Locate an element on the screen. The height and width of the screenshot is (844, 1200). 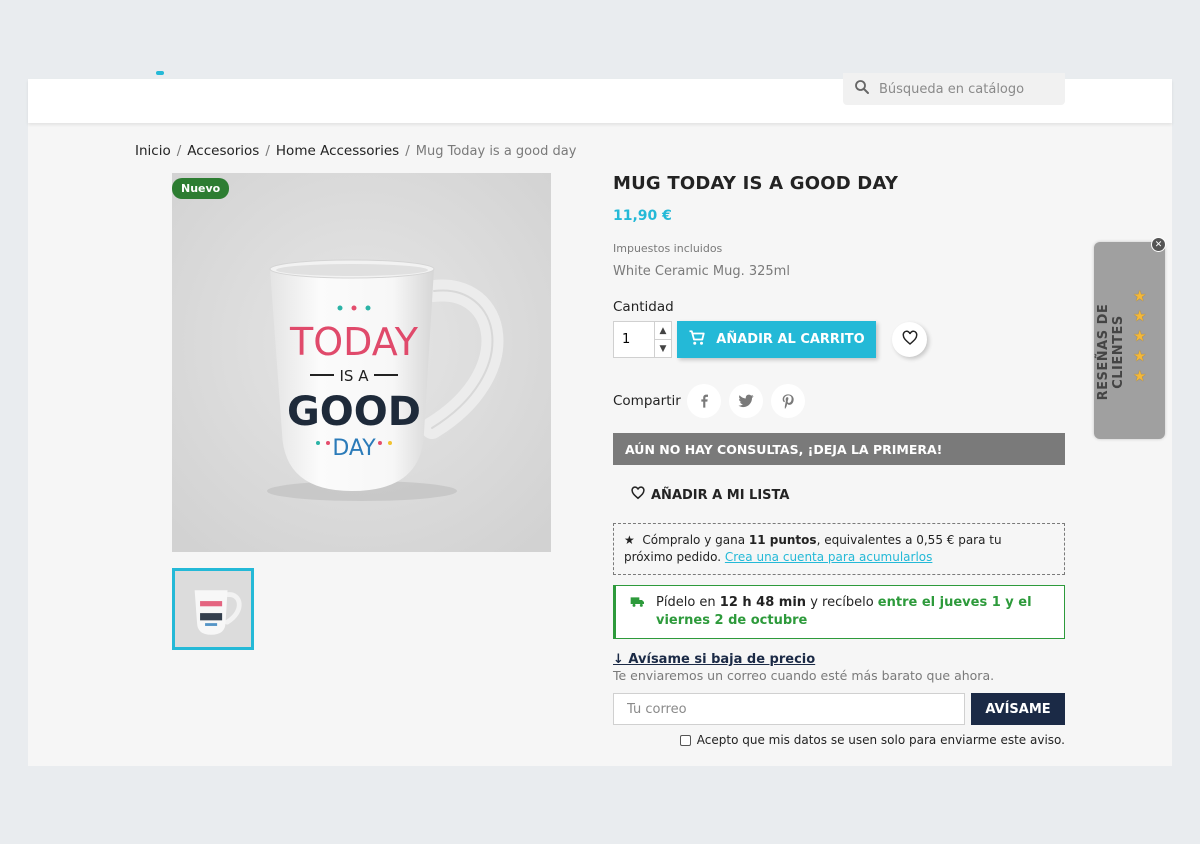
chevron-down-icon: ▼ is located at coordinates (663, 348).